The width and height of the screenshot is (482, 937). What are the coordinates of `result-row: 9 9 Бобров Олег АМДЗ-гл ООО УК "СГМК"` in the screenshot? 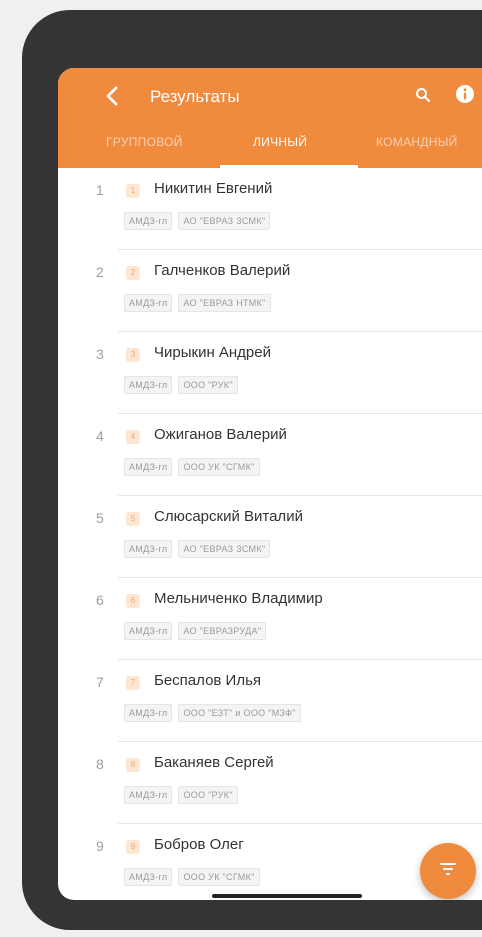 It's located at (270, 862).